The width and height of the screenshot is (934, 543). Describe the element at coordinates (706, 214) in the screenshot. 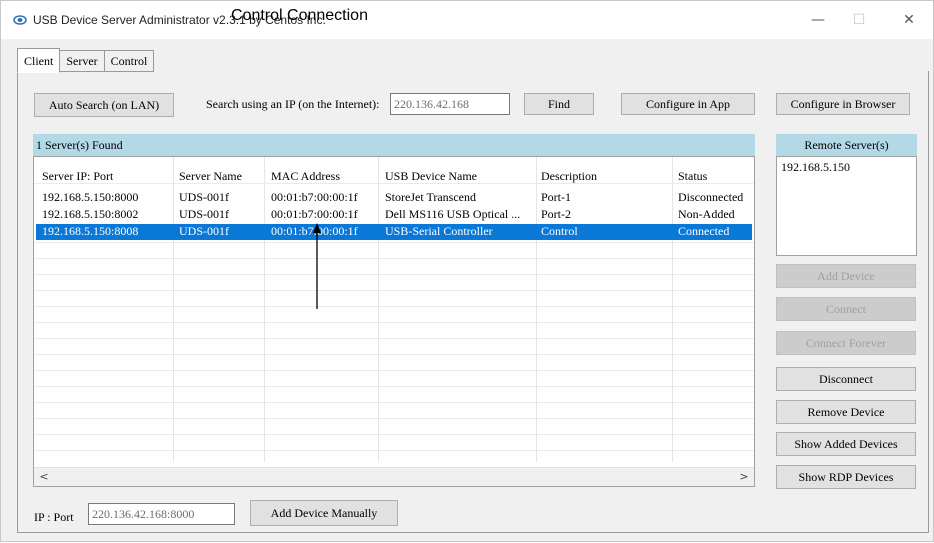

I see `cell-status: Non-Added` at that location.